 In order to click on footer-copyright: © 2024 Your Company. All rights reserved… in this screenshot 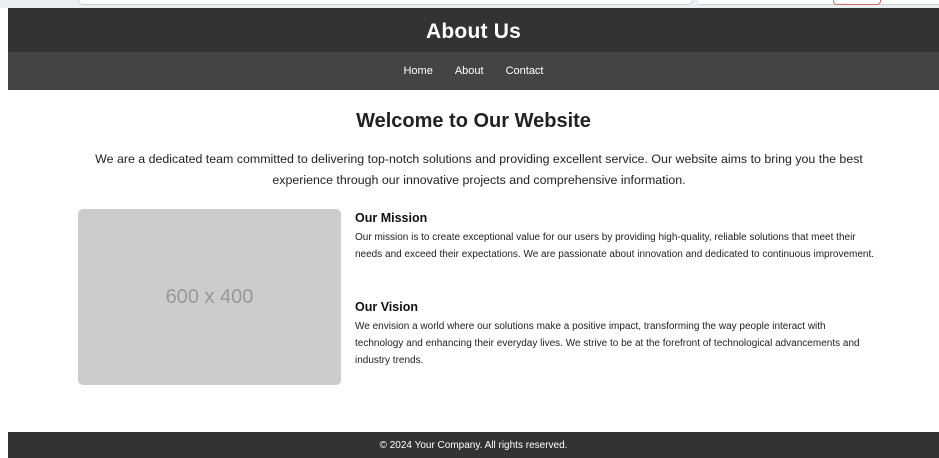, I will do `click(473, 445)`.